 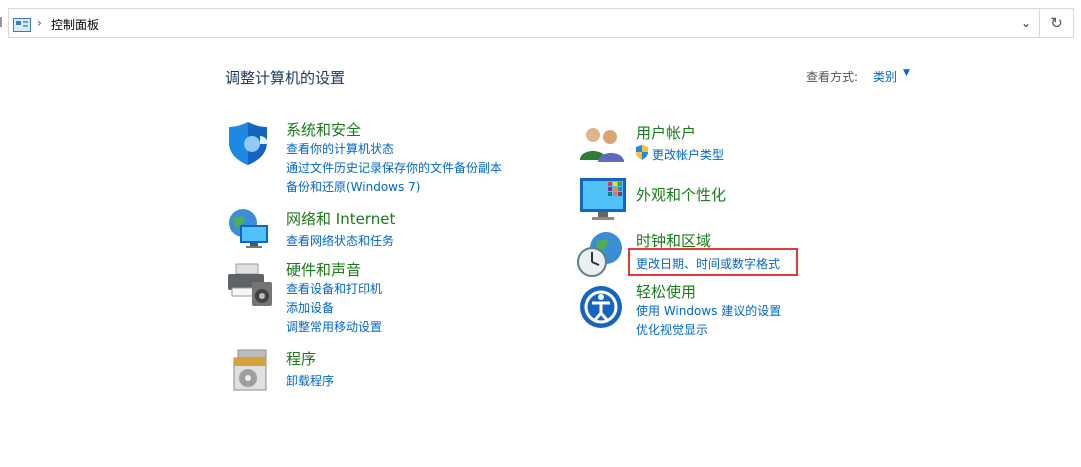 What do you see at coordinates (250, 143) in the screenshot?
I see `shield-icon` at bounding box center [250, 143].